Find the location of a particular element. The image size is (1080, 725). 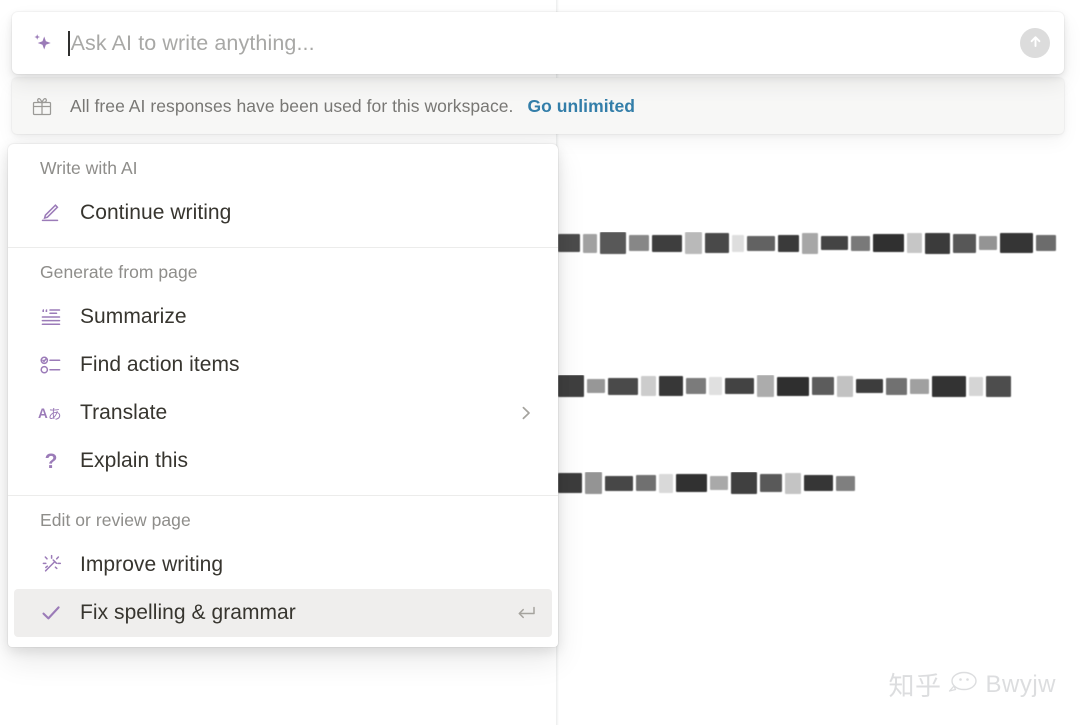

menu-item-continue-writing: Continue writing is located at coordinates (283, 213).